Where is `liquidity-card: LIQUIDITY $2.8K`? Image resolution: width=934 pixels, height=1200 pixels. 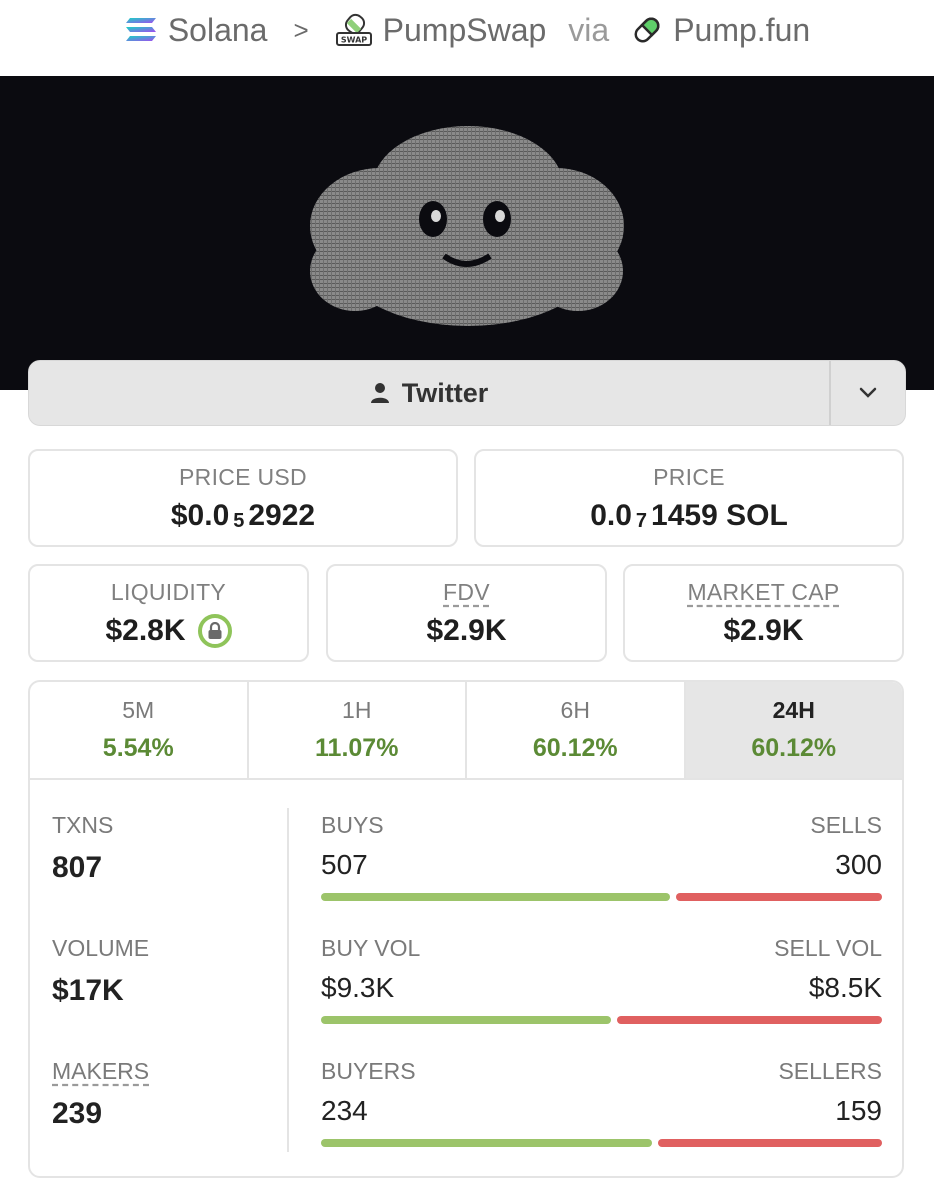
liquidity-card: LIQUIDITY $2.8K is located at coordinates (168, 613).